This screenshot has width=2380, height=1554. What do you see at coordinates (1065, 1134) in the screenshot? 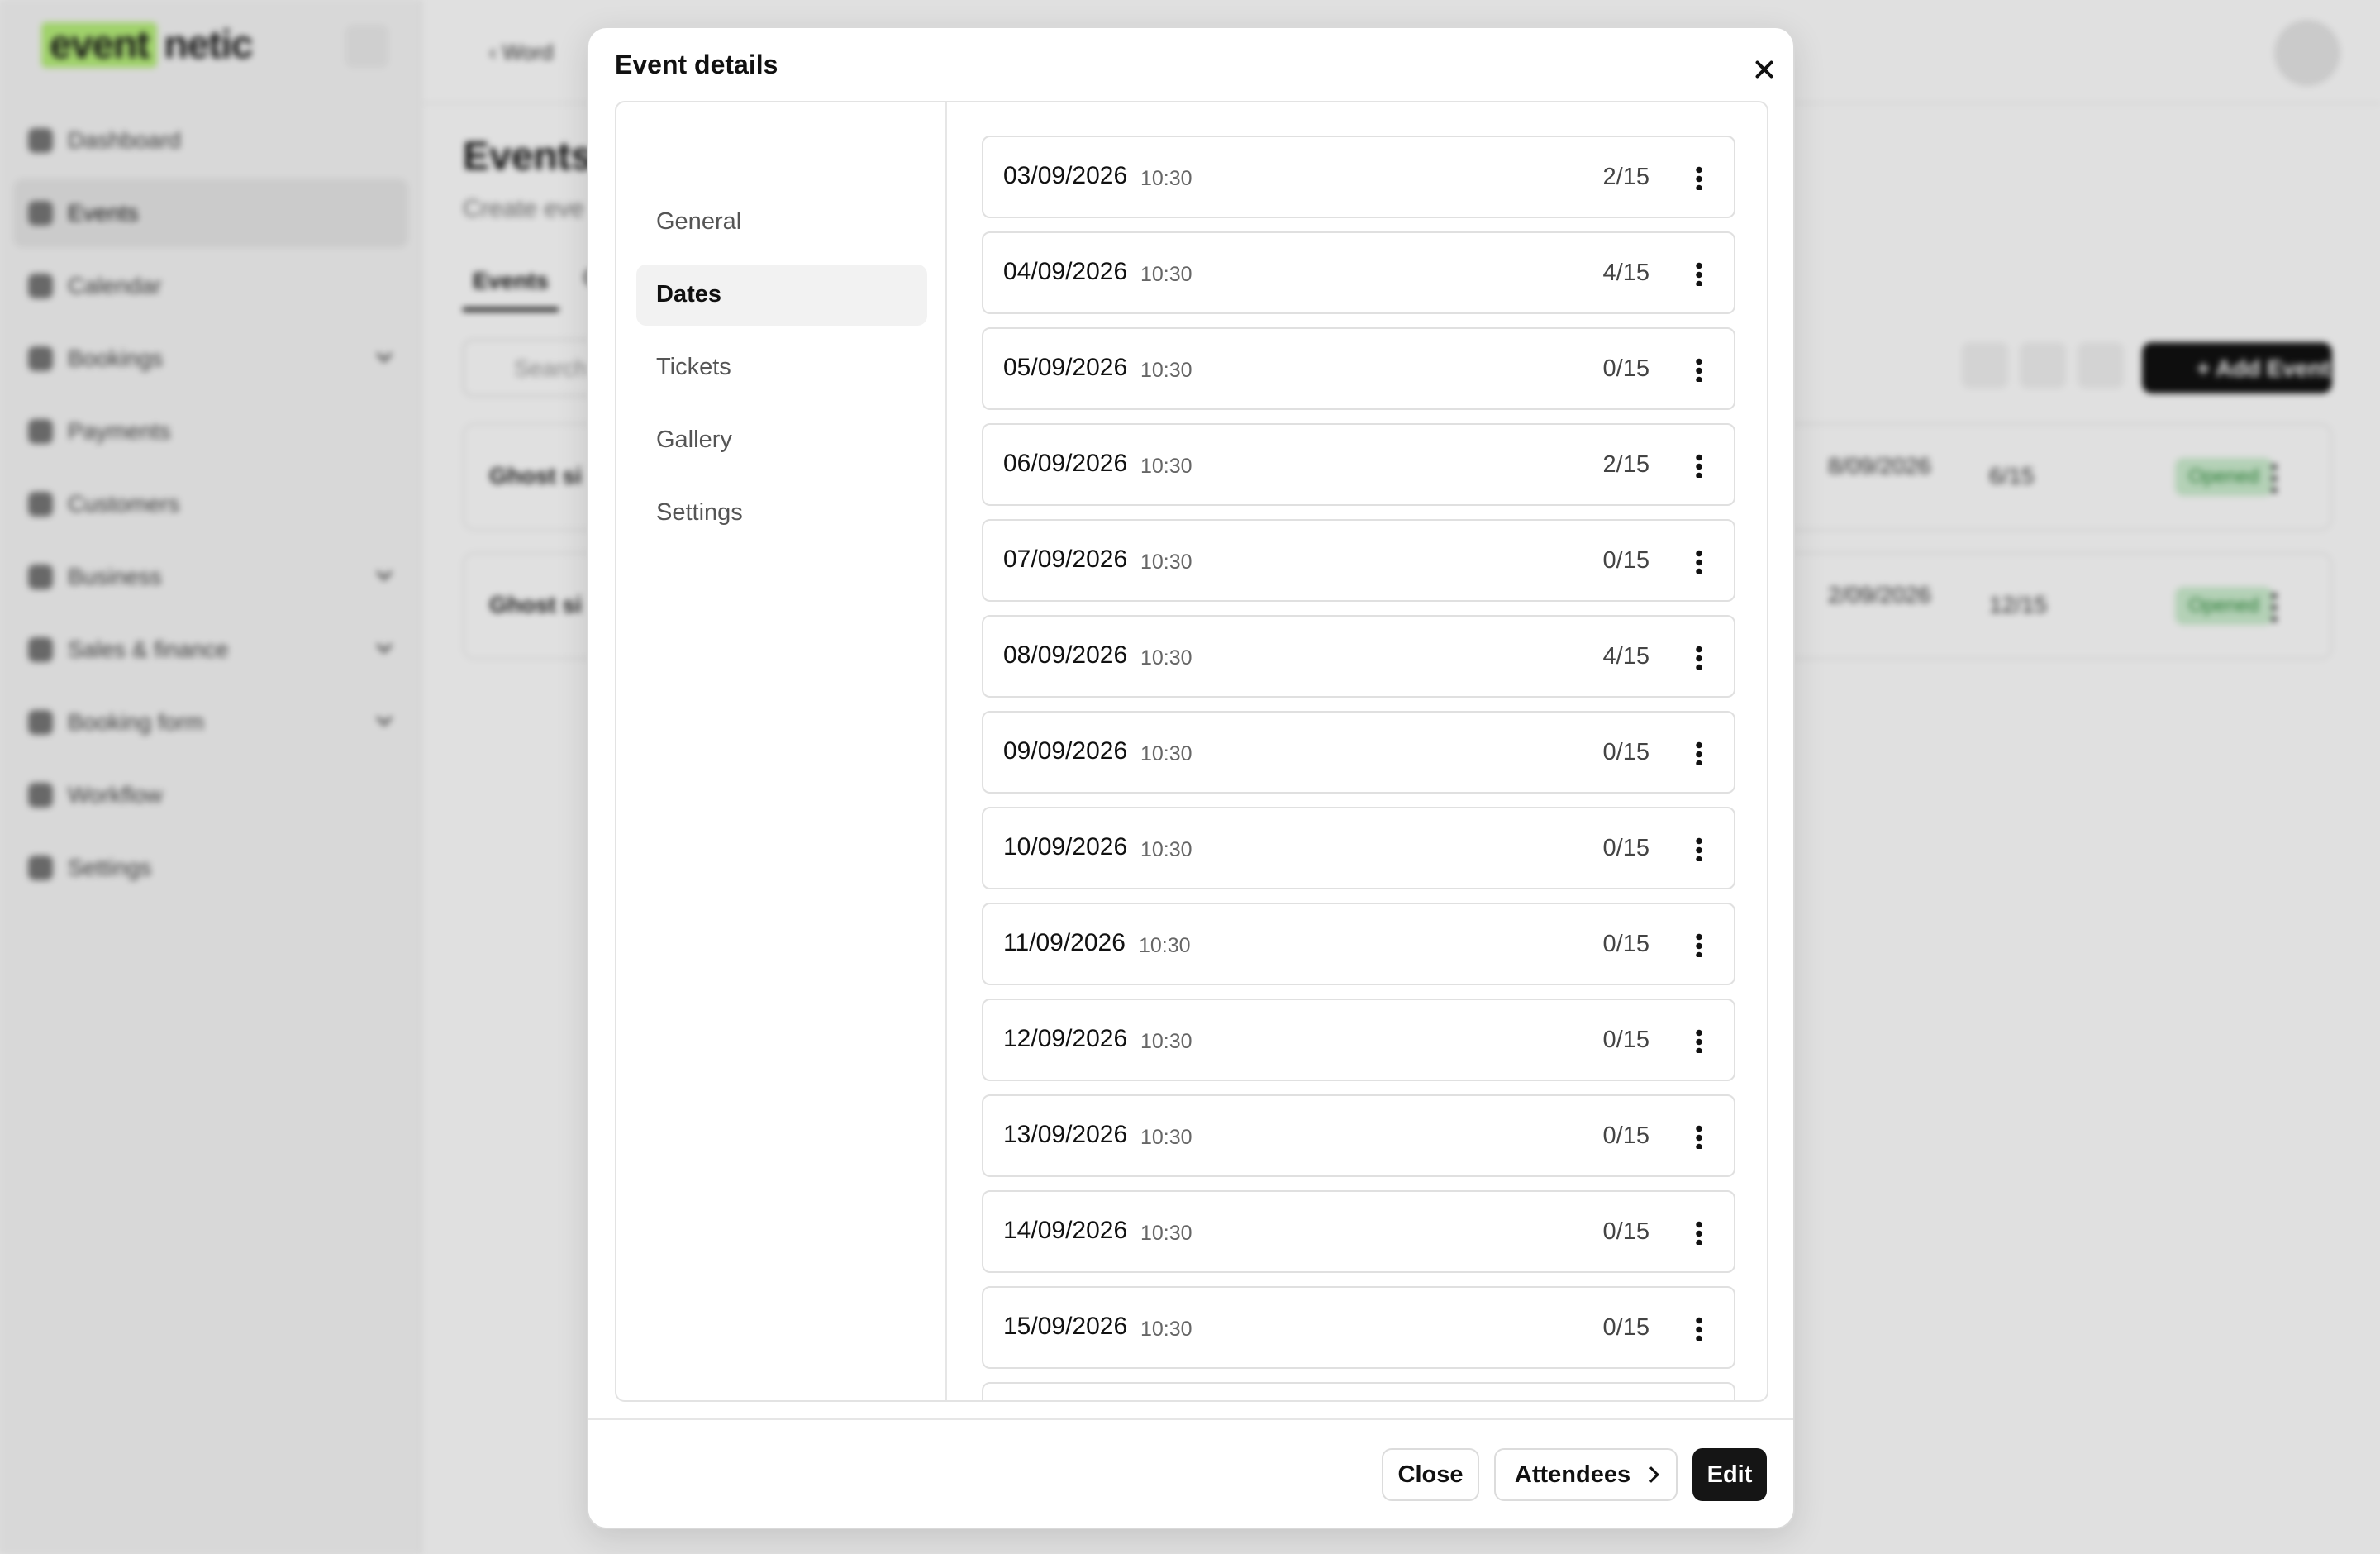
I see `date-label: 13/09/2026` at bounding box center [1065, 1134].